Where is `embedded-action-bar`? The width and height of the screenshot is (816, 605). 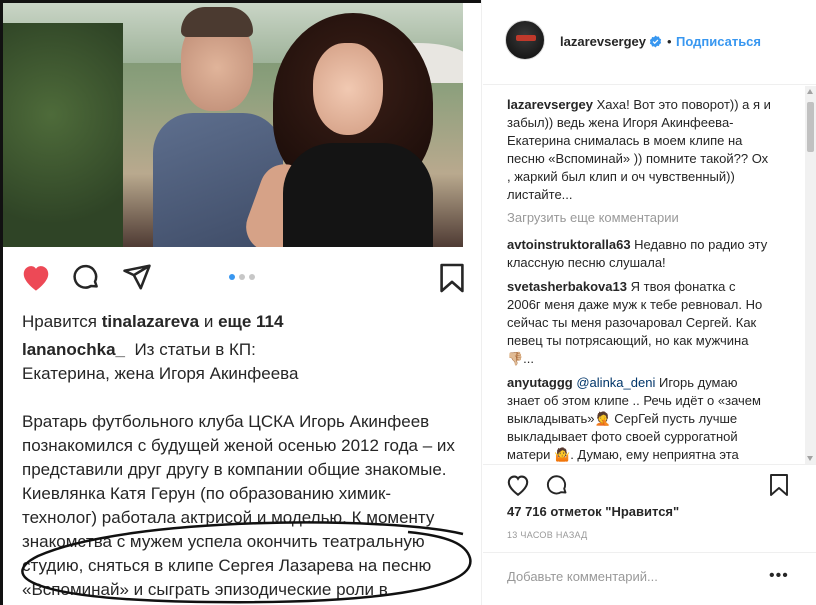
embedded-action-bar is located at coordinates (234, 277).